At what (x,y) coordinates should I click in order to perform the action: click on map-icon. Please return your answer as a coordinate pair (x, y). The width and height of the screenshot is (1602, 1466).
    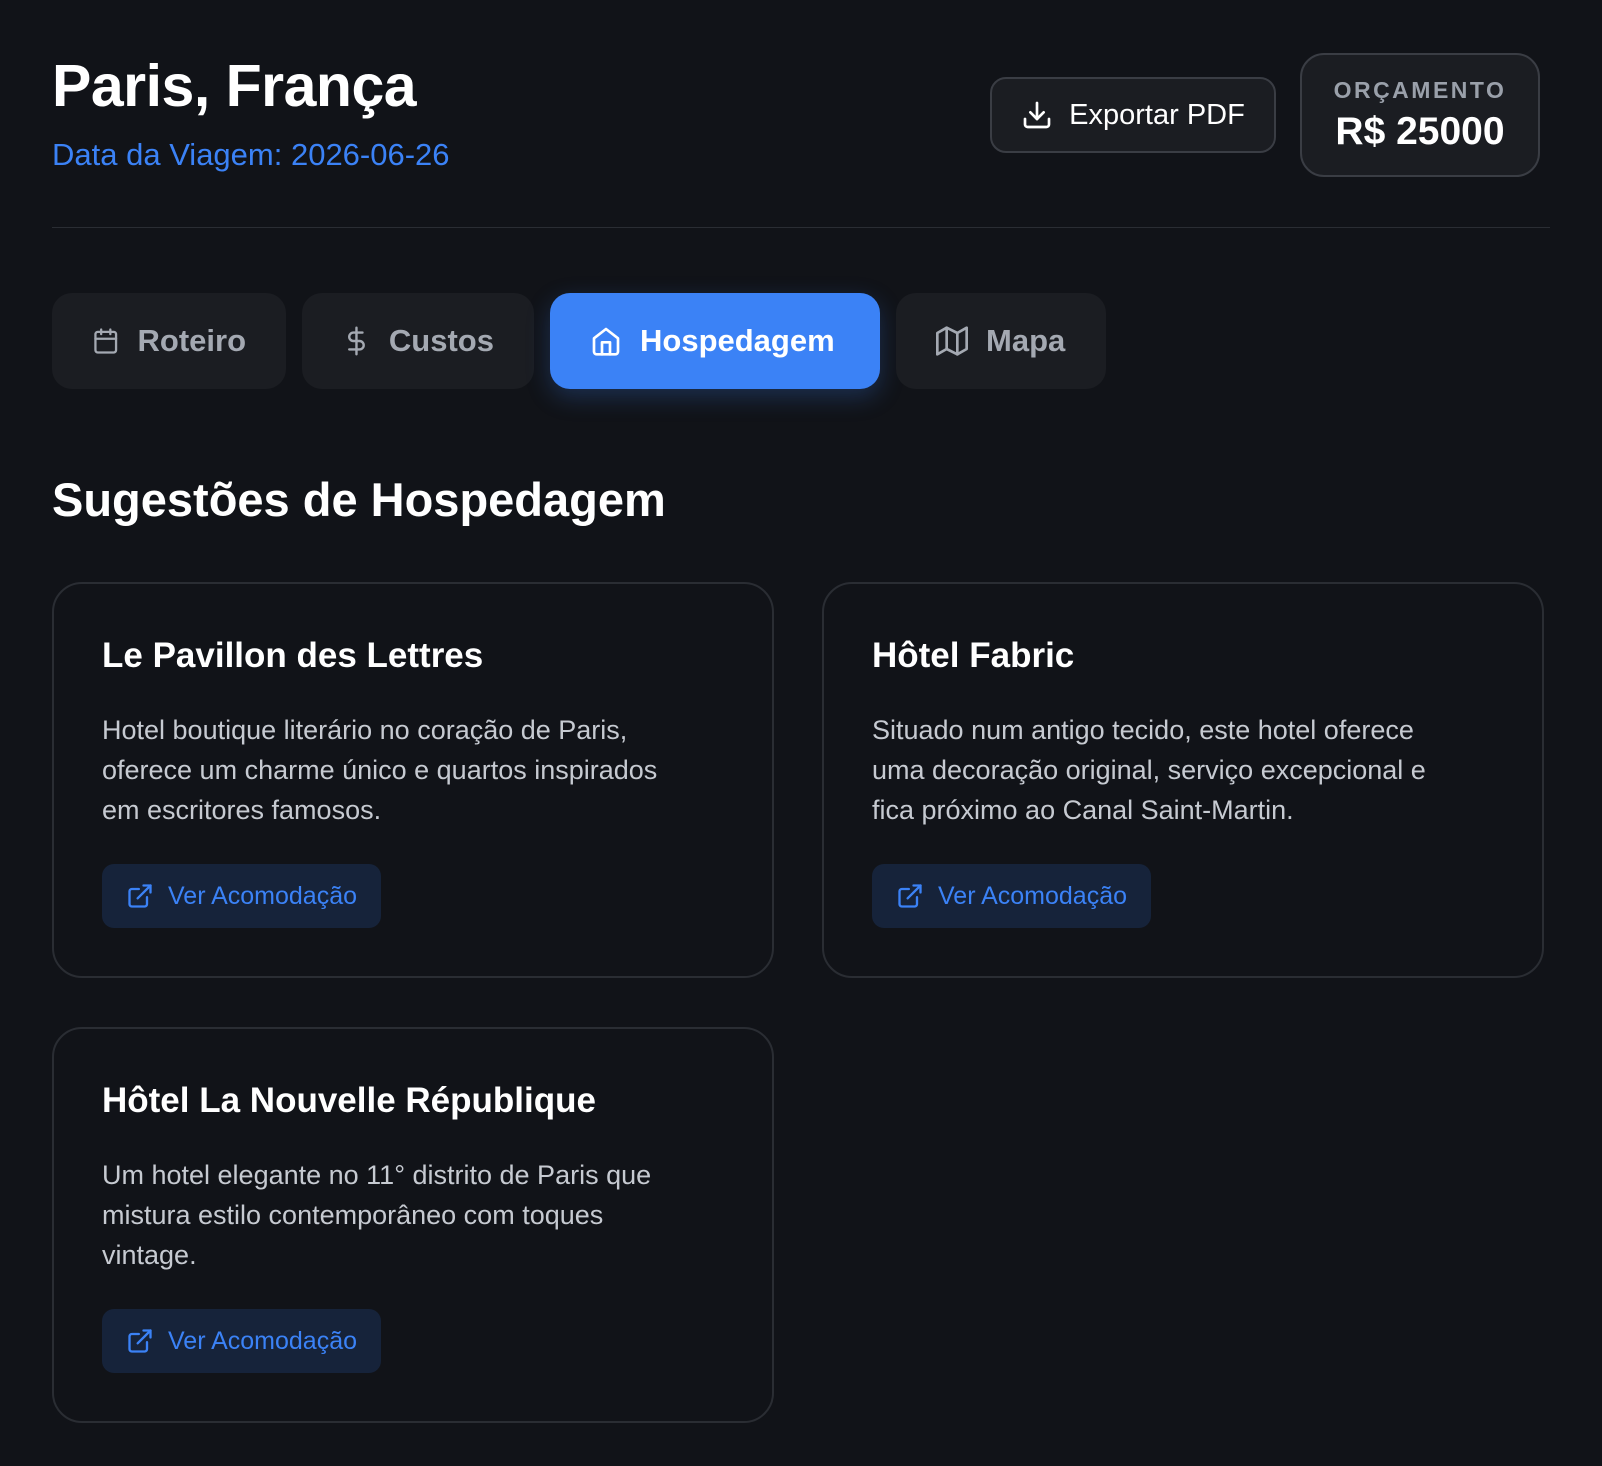
    Looking at the image, I should click on (952, 341).